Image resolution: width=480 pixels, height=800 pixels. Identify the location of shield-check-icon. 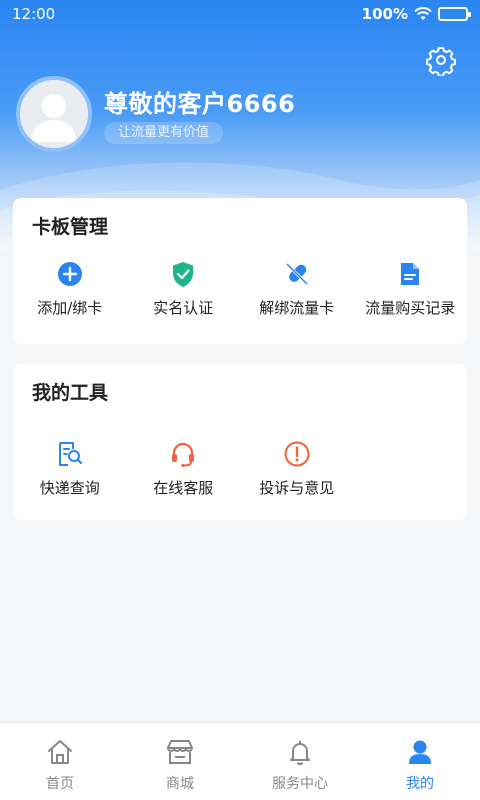
(183, 274).